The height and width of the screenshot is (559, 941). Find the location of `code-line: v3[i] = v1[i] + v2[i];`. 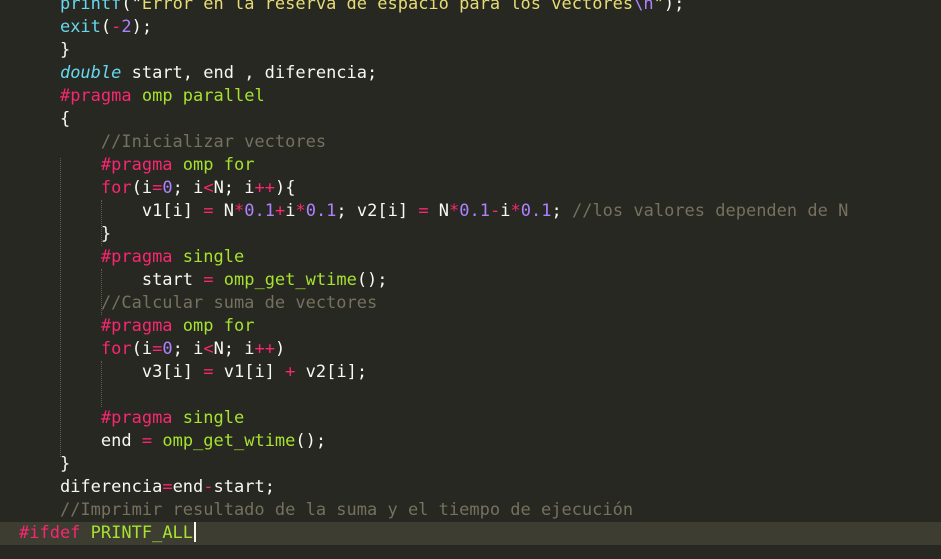

code-line: v3[i] = v1[i] + v2[i]; is located at coordinates (193, 372).